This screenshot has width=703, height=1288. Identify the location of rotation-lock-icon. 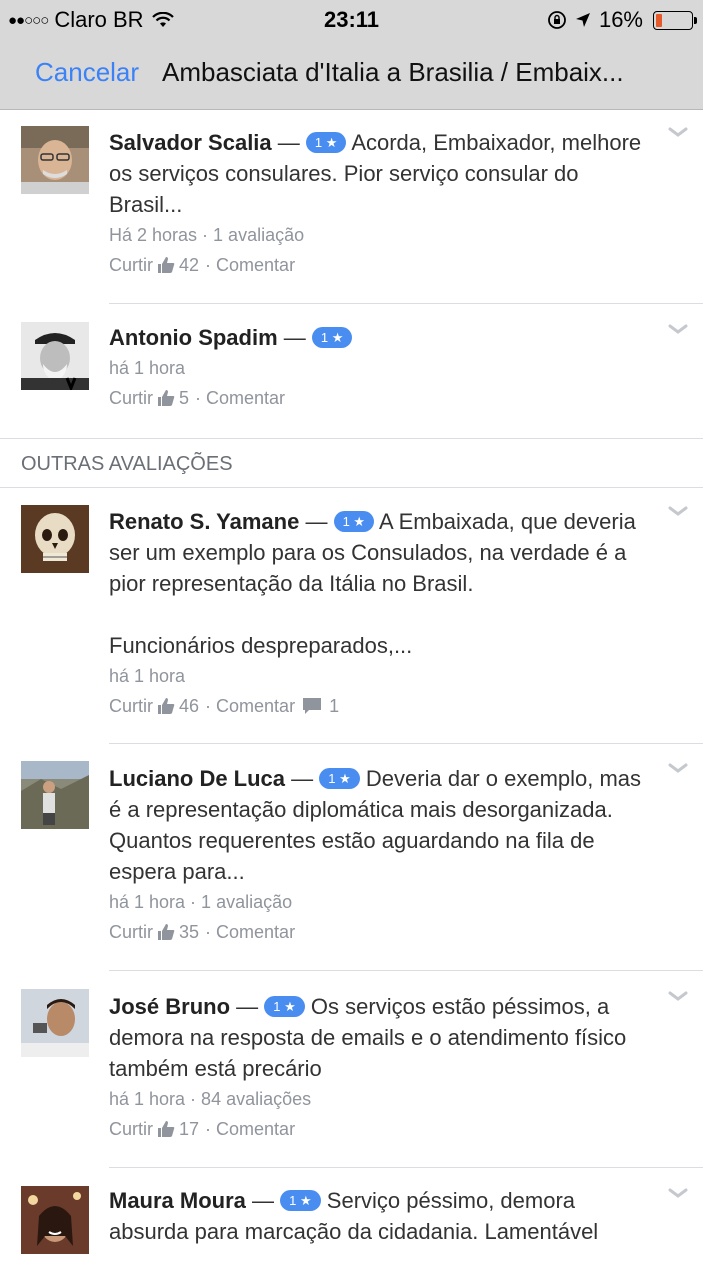
(557, 20).